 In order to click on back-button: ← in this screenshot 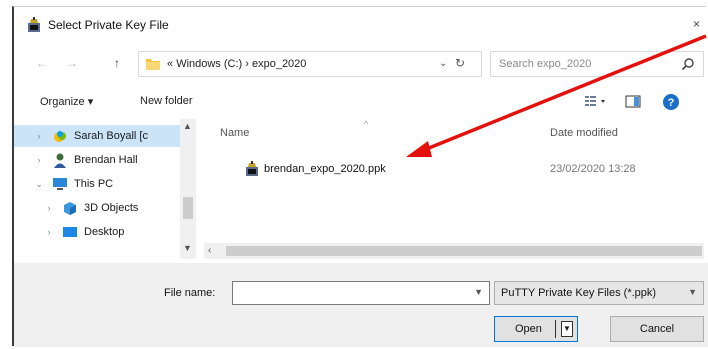, I will do `click(42, 63)`.